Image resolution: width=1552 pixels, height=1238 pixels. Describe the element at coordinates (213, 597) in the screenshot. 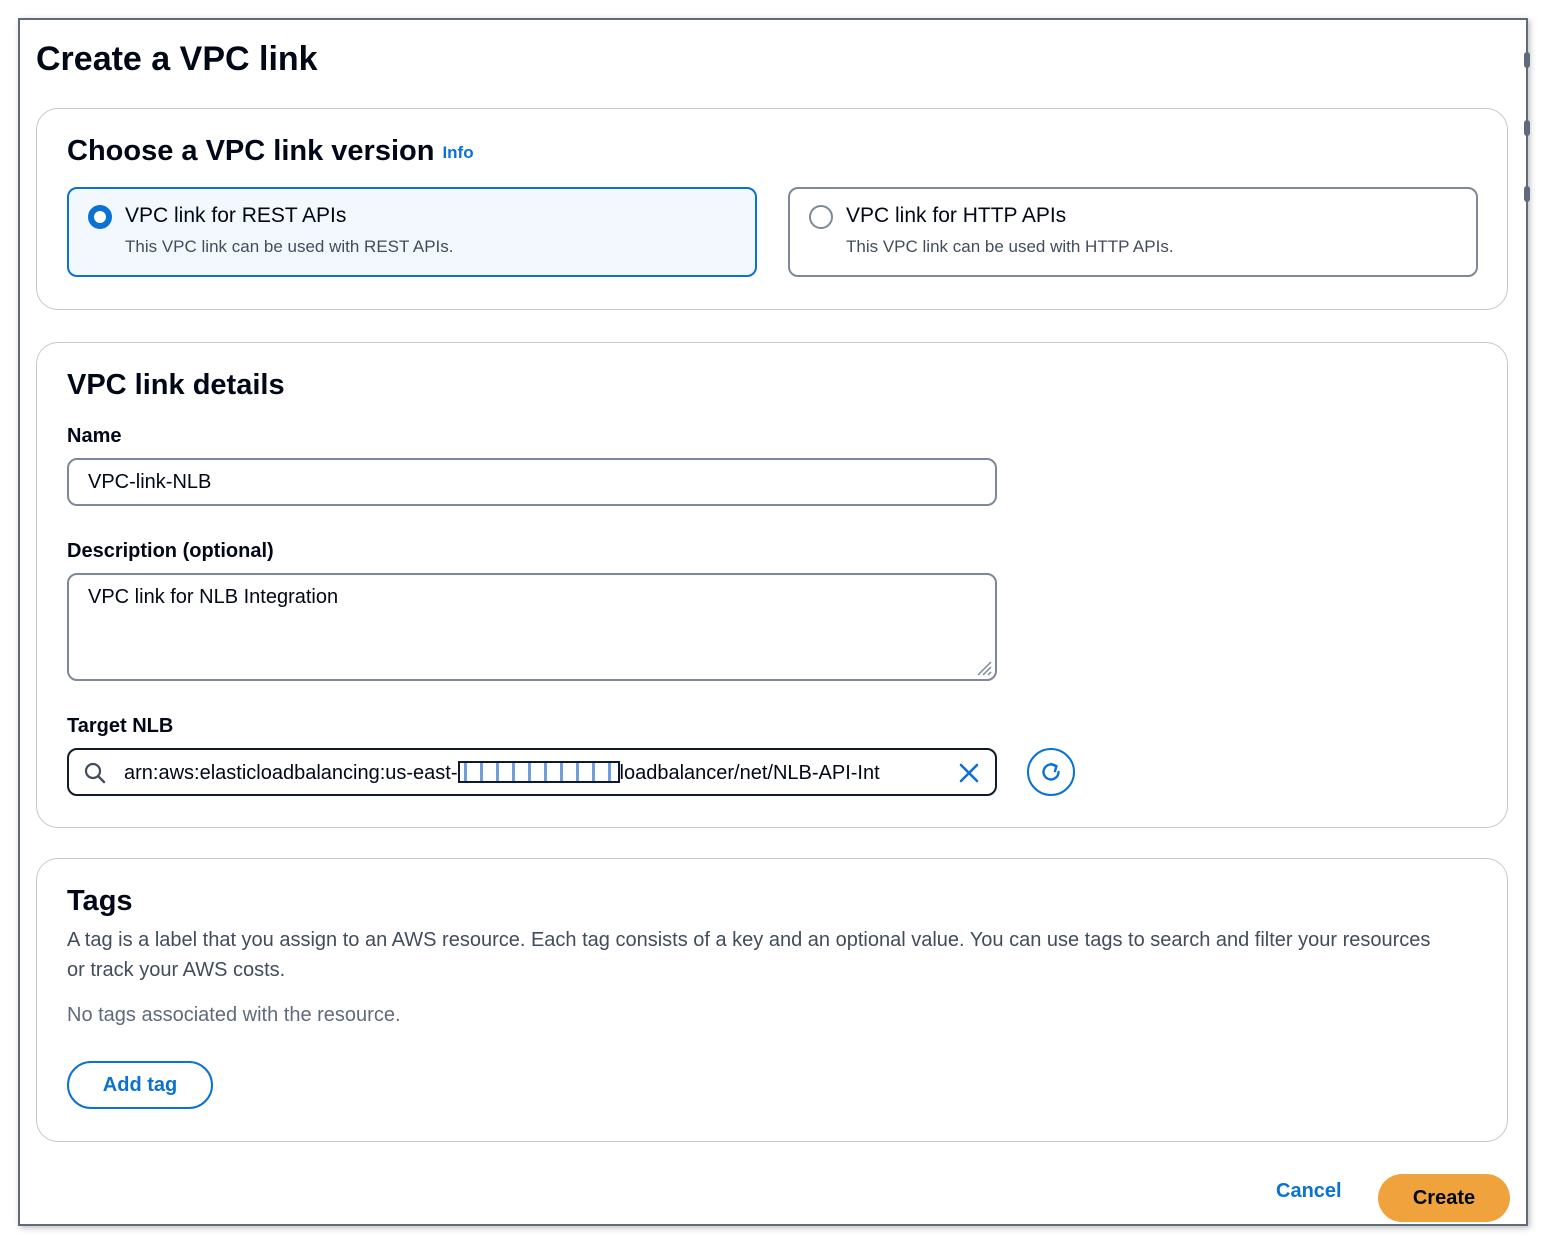

I see `description-textarea-value: VPC link for NLB Integration` at that location.